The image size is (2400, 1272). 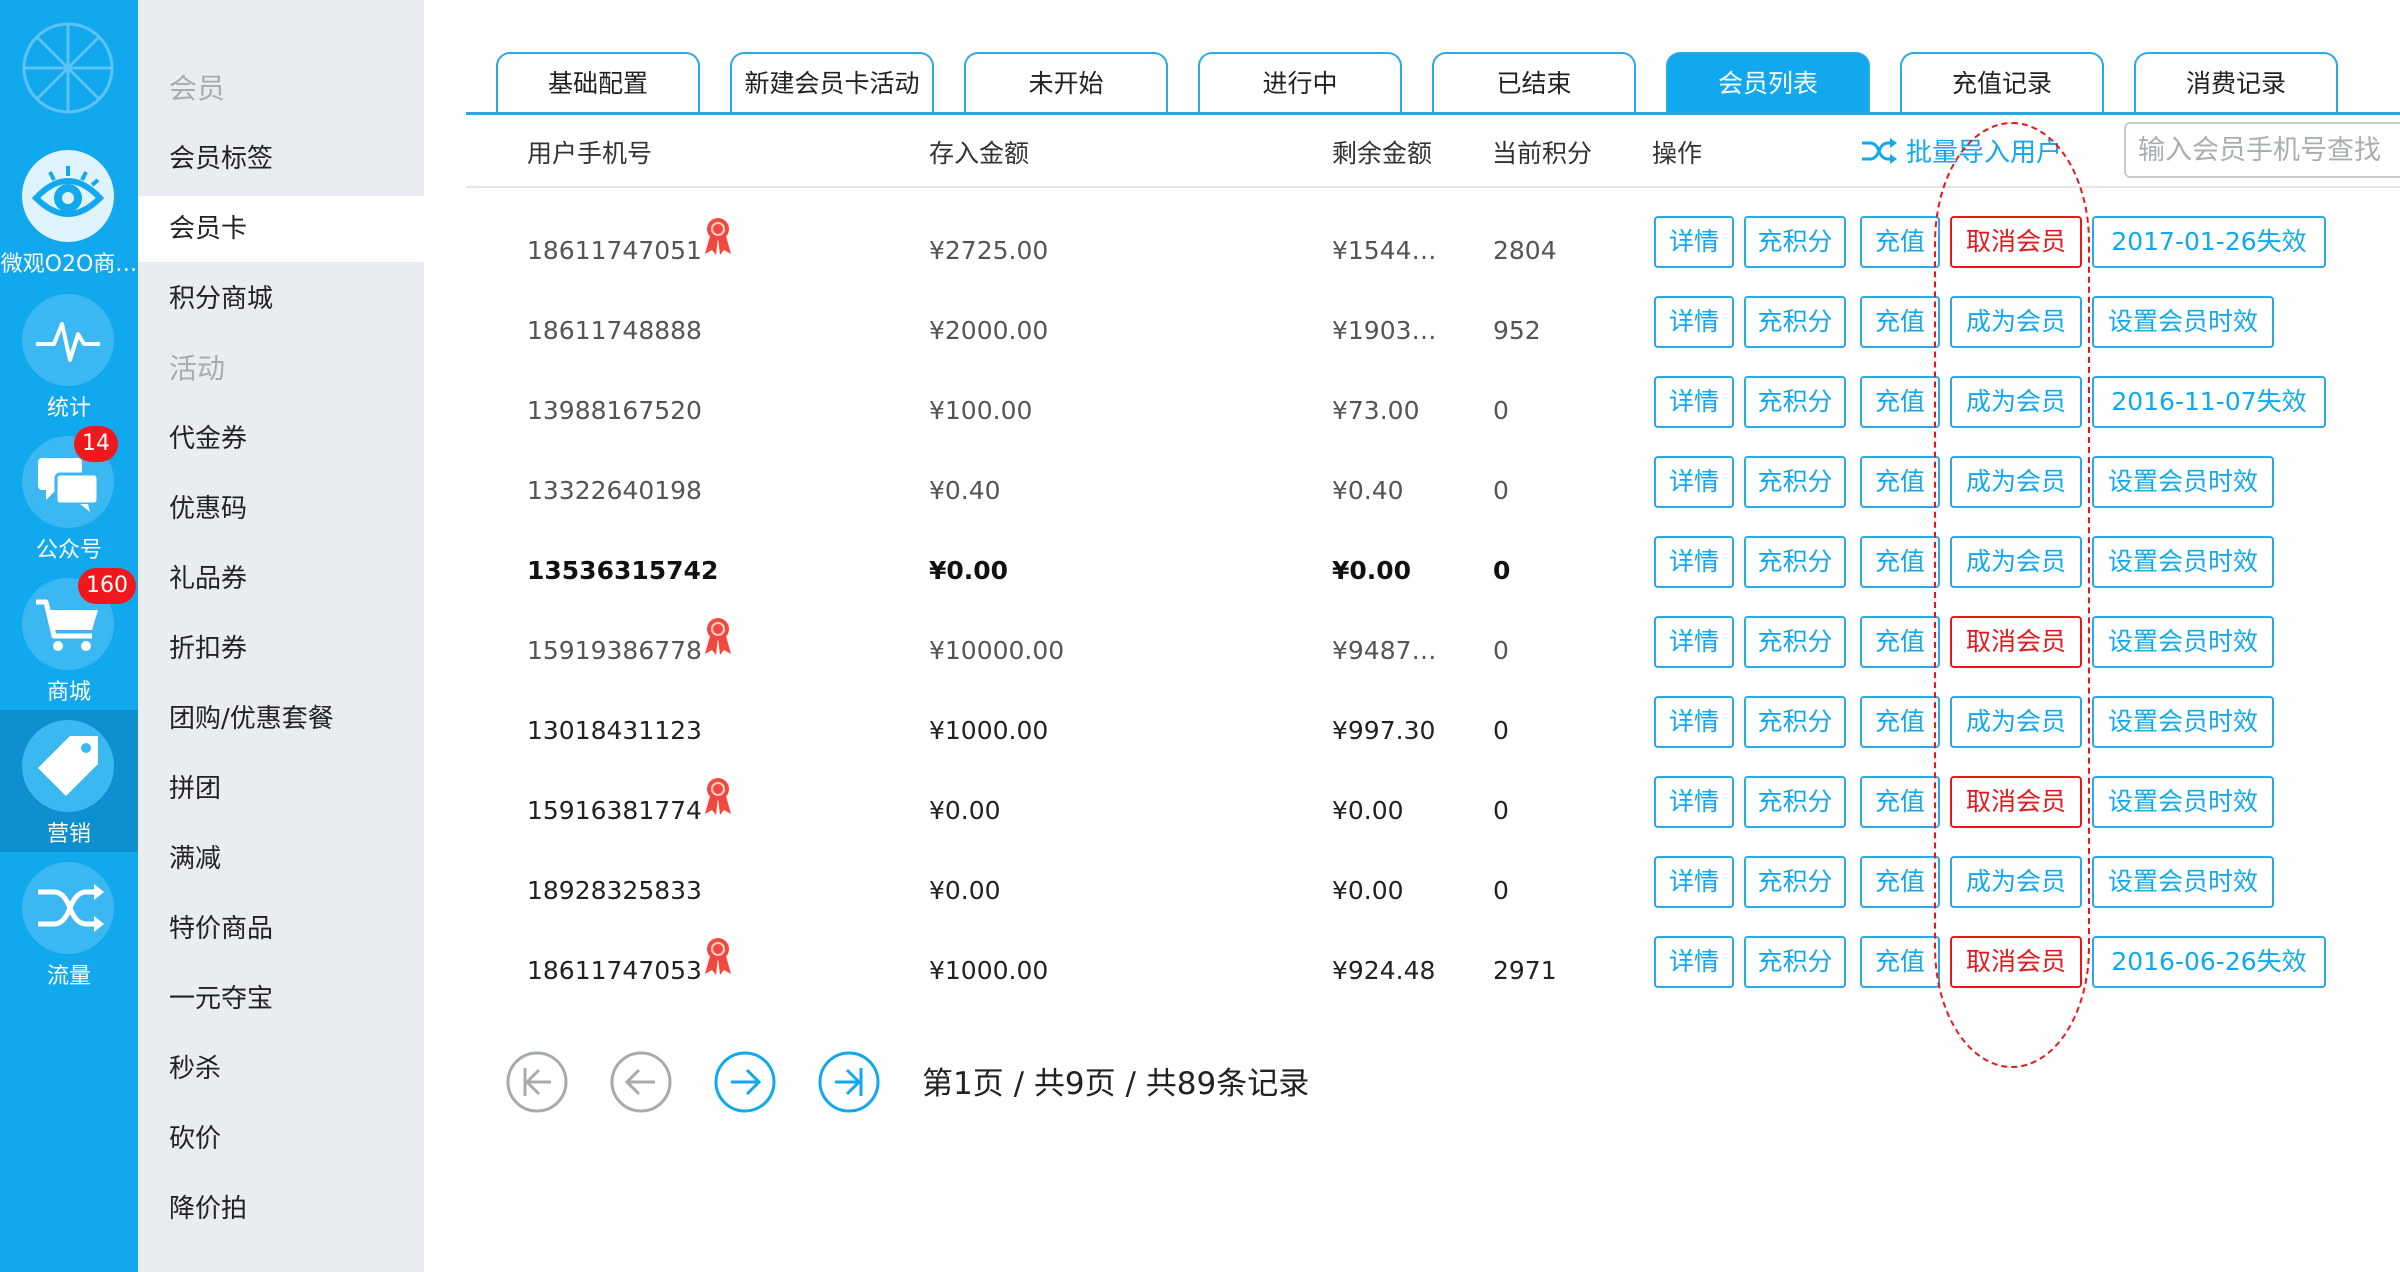 What do you see at coordinates (69, 781) in the screenshot?
I see `rail-item-marketing: 营销` at bounding box center [69, 781].